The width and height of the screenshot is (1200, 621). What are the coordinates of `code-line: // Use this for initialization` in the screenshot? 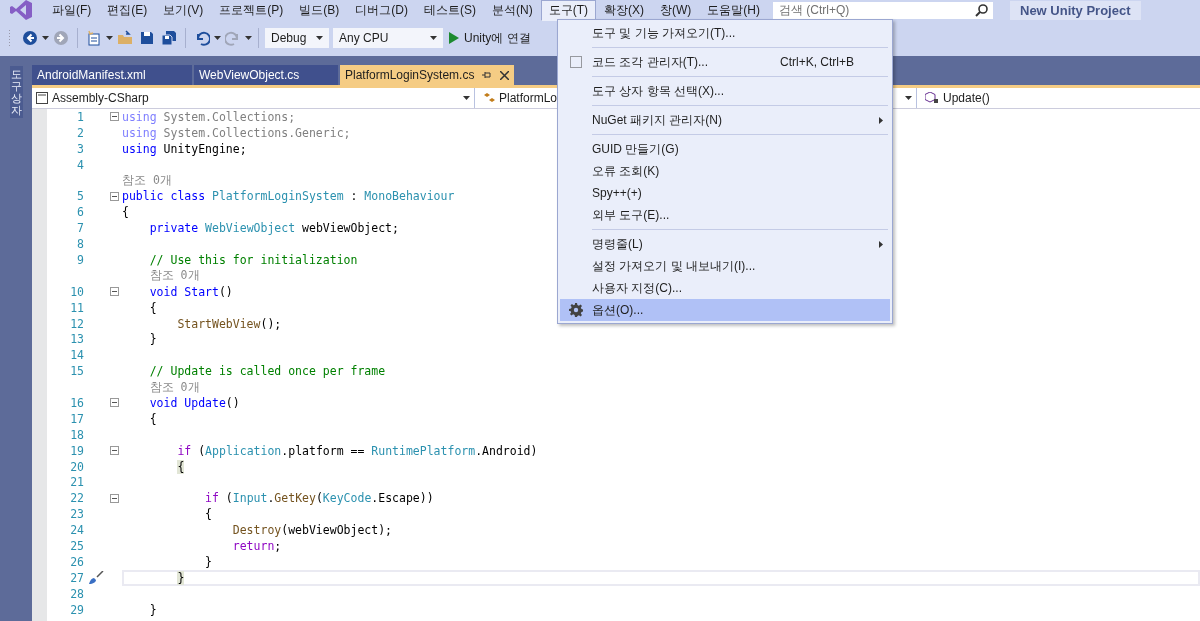 It's located at (253, 259).